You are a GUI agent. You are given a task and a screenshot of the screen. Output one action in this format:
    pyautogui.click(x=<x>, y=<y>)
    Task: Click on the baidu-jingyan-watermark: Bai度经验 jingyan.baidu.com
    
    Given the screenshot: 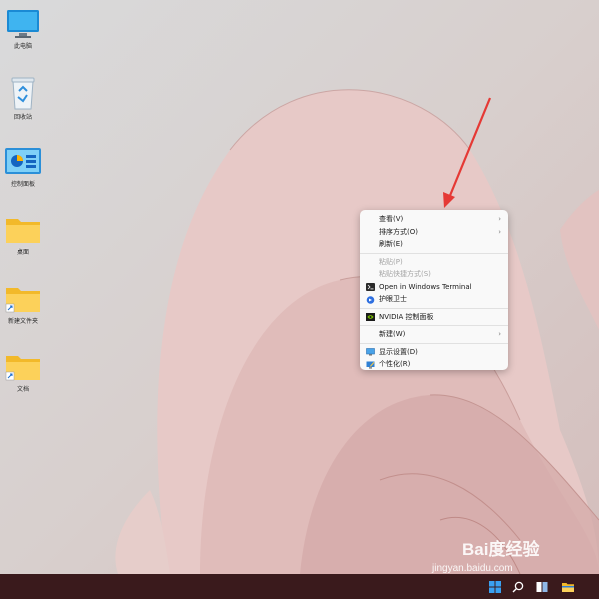 What is the action you would take?
    pyautogui.click(x=512, y=565)
    